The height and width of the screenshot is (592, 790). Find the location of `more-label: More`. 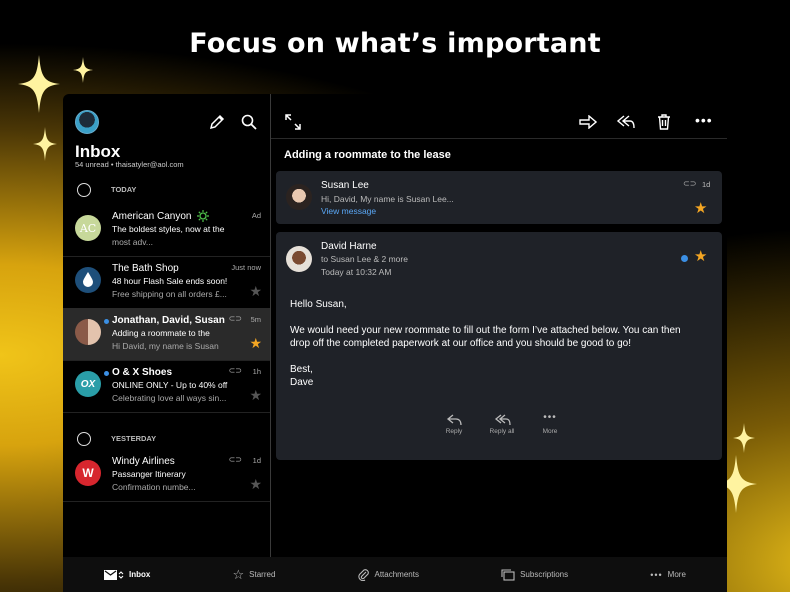

more-label: More is located at coordinates (550, 431).